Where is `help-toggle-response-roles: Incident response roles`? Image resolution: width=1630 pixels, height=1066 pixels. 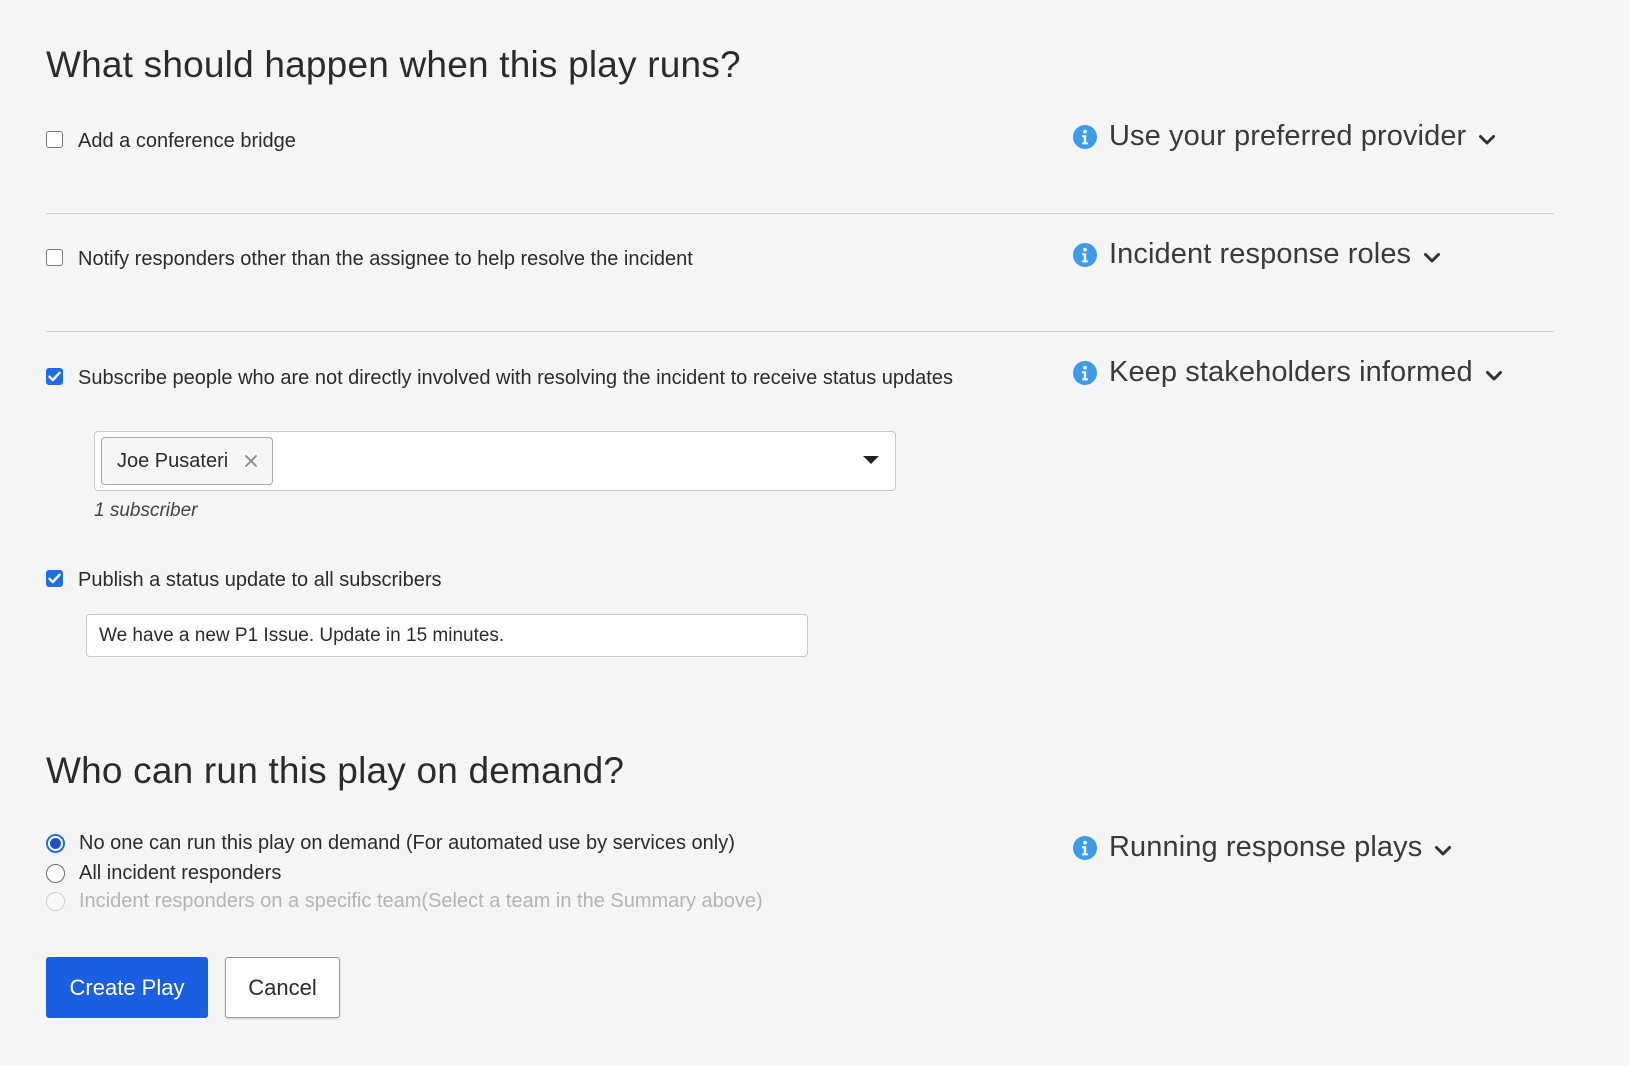 help-toggle-response-roles: Incident response roles is located at coordinates (1257, 254).